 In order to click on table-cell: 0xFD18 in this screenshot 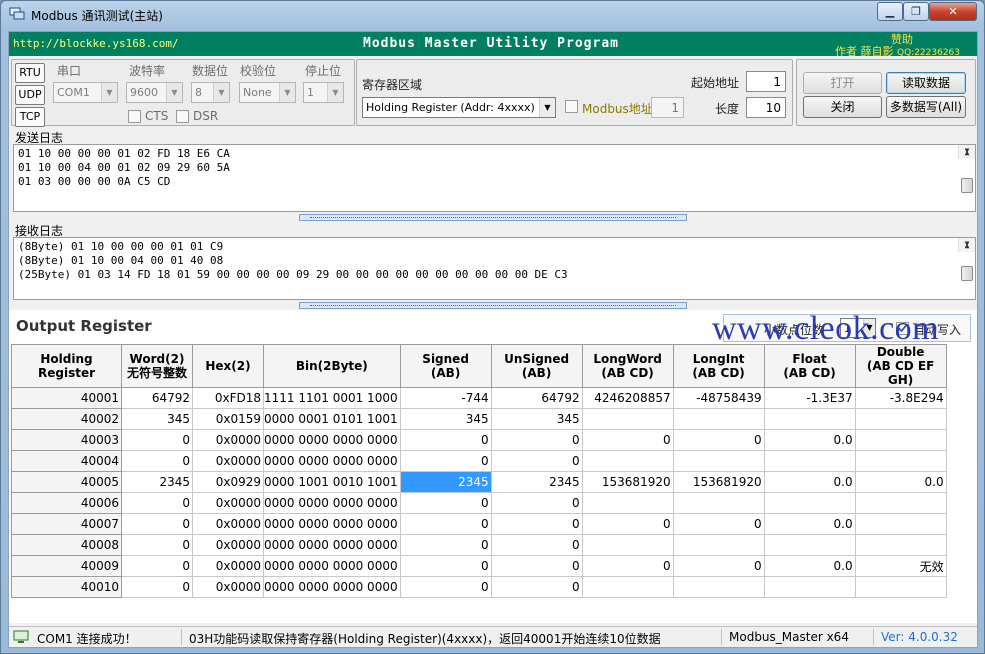, I will do `click(228, 398)`.